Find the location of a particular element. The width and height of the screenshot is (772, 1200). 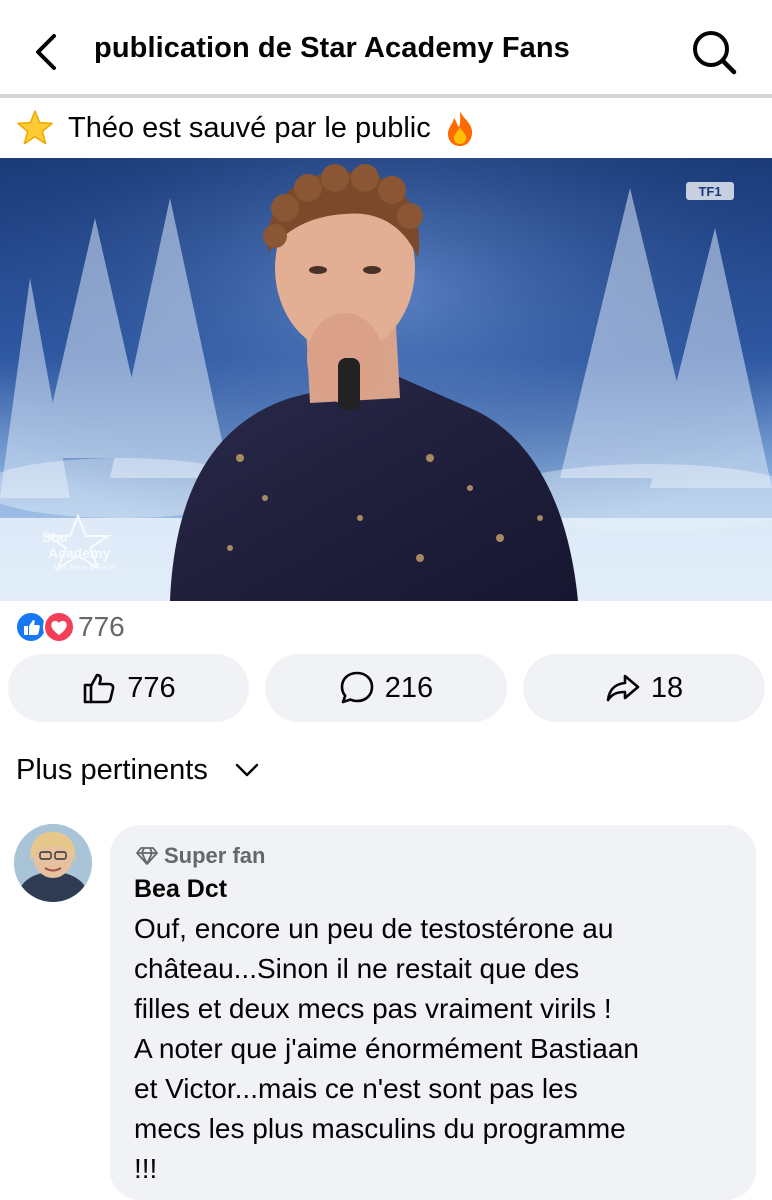

chevron-left-icon is located at coordinates (46, 52).